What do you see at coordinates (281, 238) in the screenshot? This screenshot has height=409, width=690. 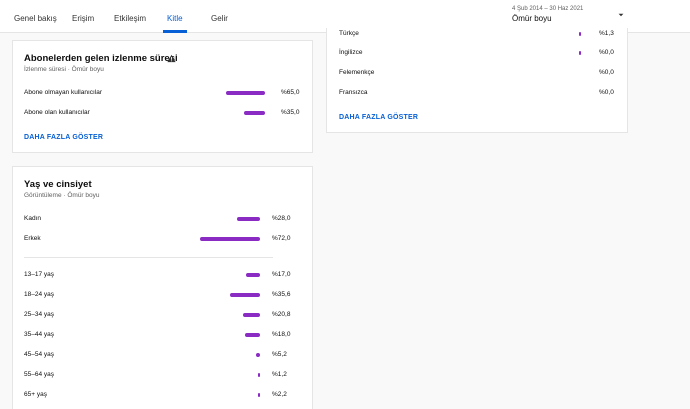 I see `list-item-value: %72,0` at bounding box center [281, 238].